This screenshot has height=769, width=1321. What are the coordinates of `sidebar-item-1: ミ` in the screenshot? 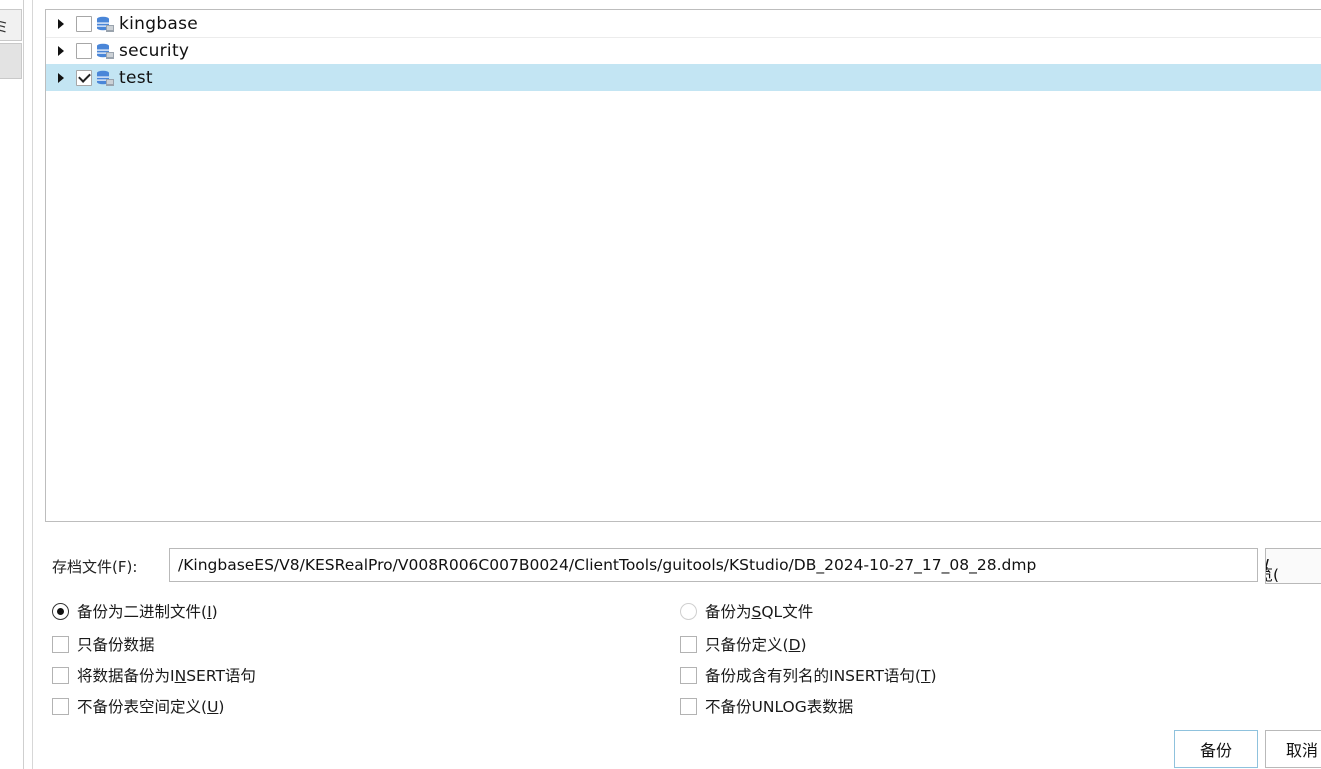 It's located at (11, 25).